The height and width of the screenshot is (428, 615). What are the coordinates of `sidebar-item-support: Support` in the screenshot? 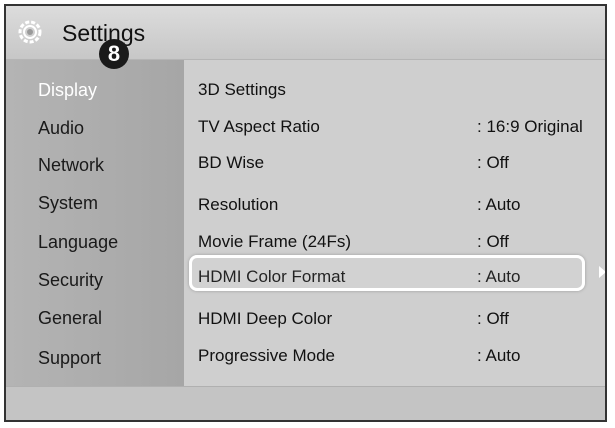 It's located at (69, 358).